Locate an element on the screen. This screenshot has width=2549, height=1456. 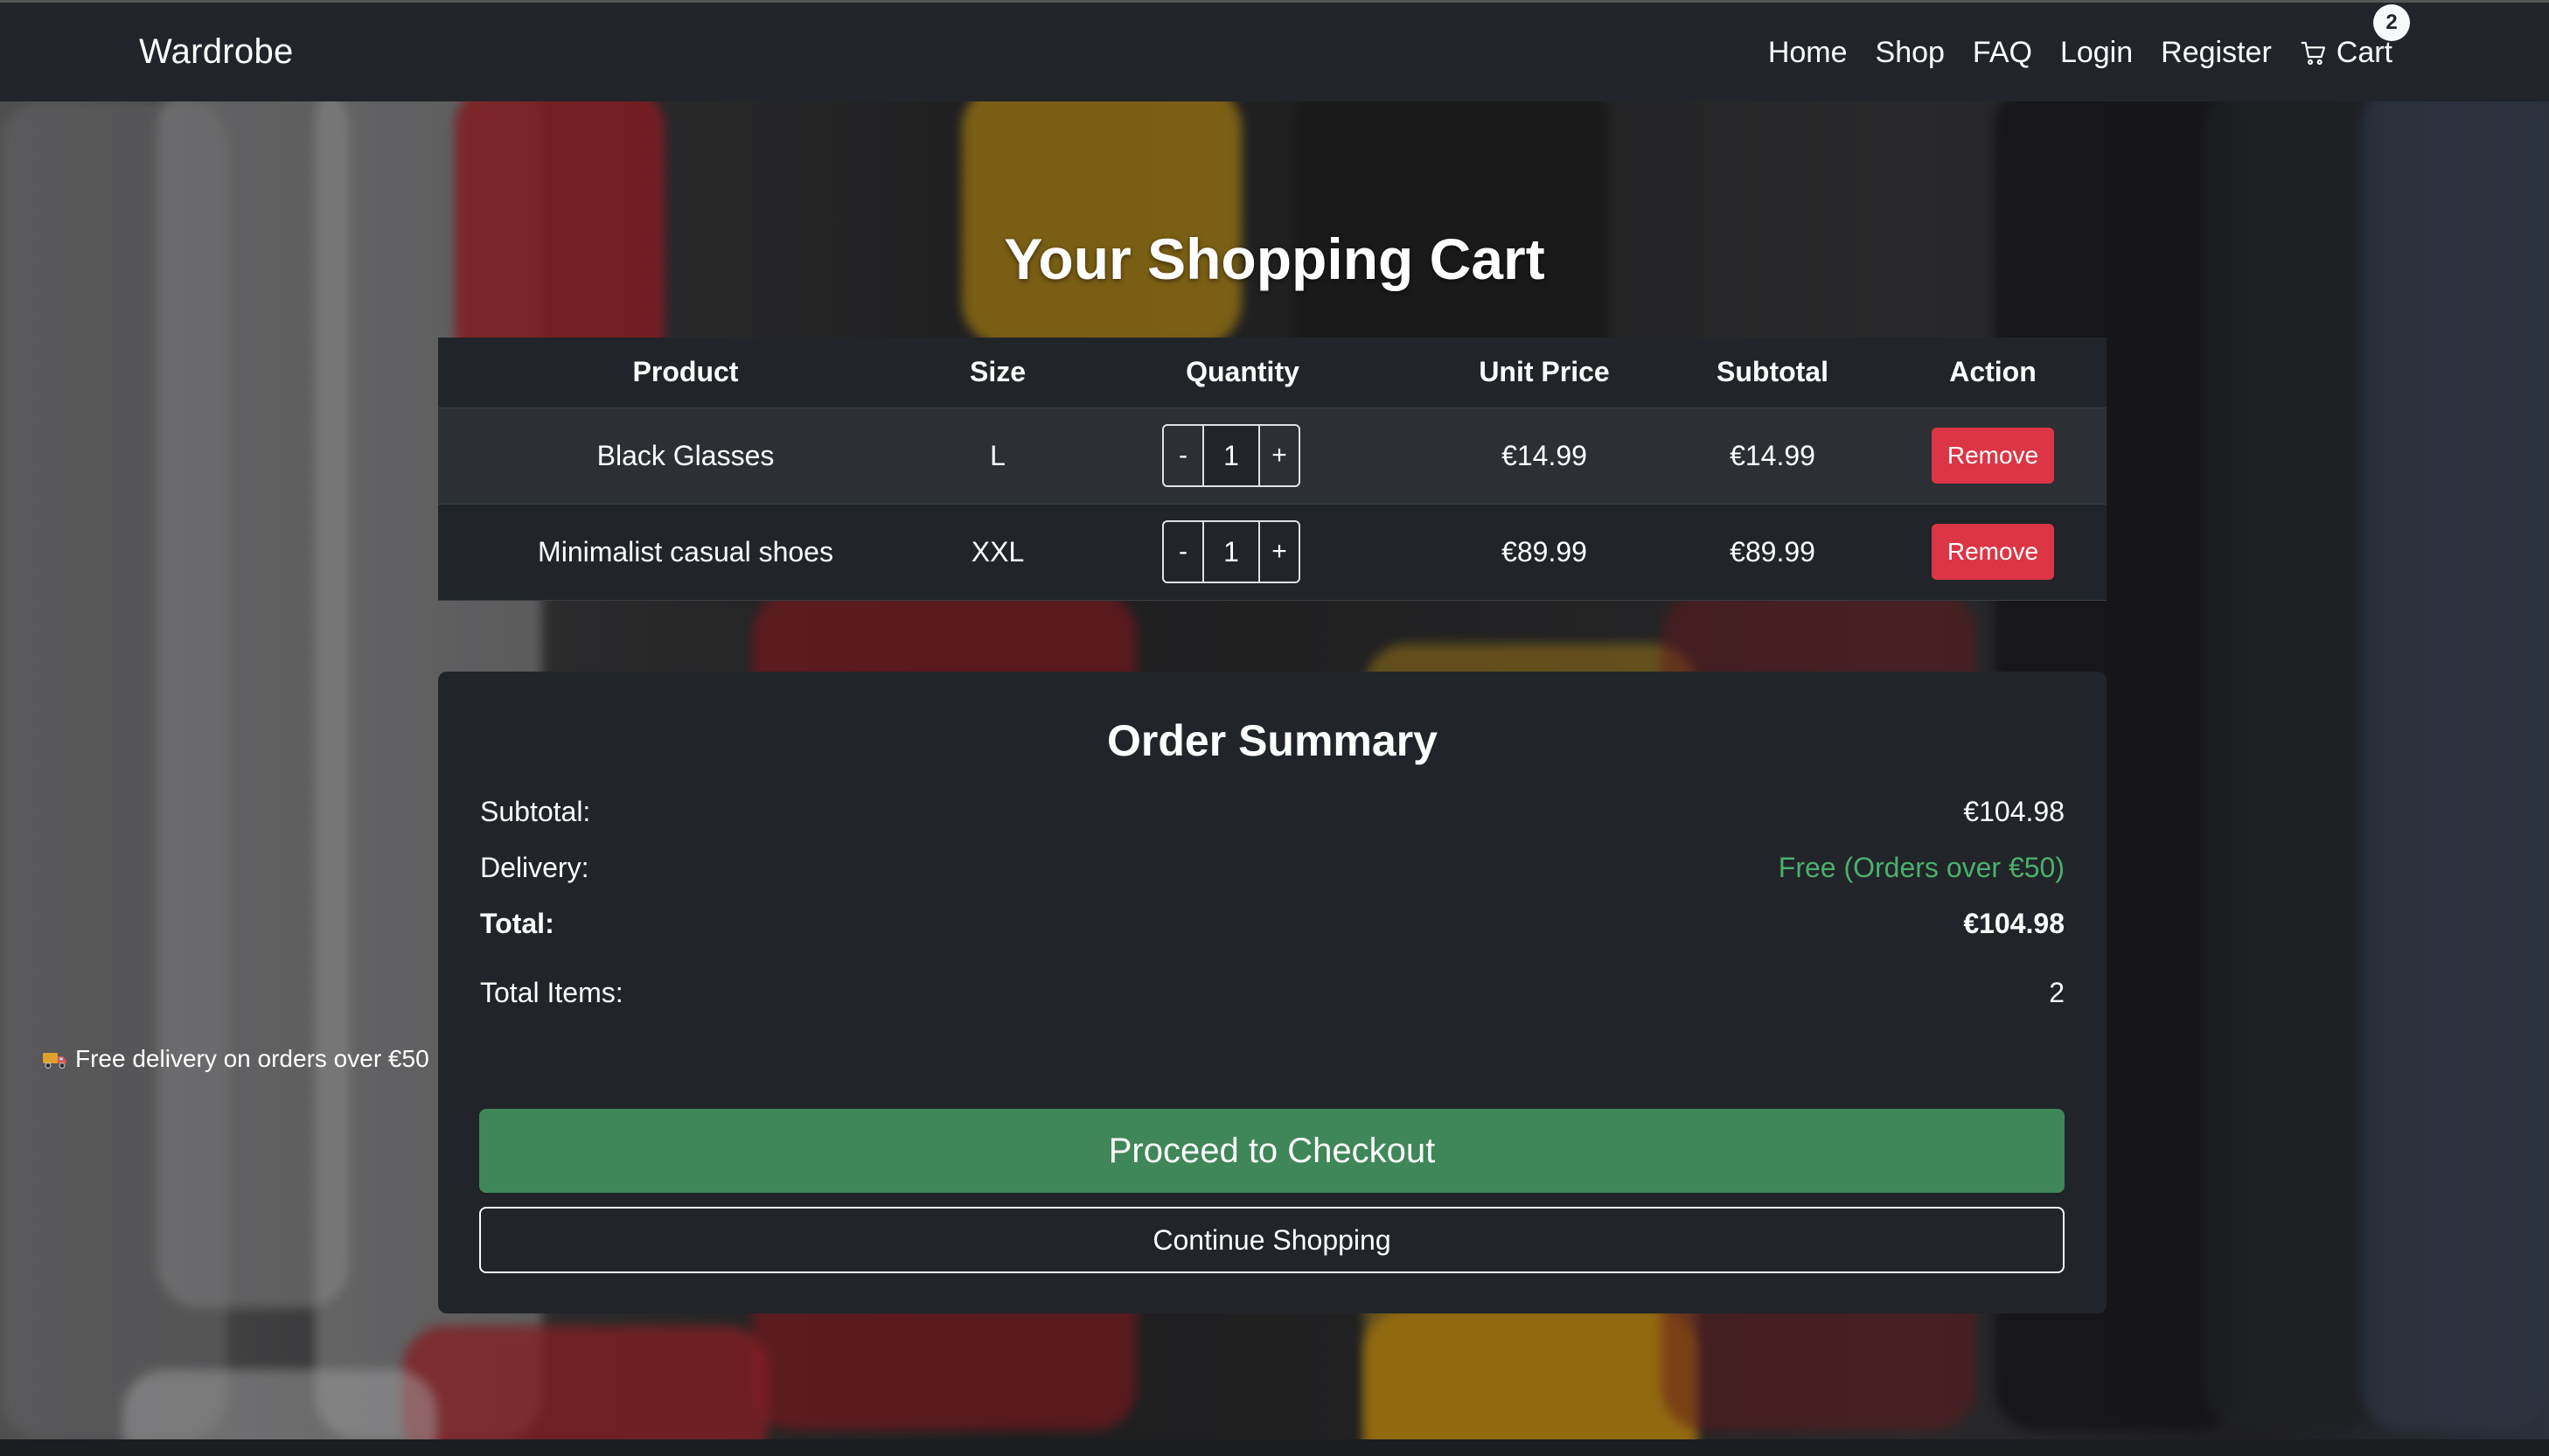
product-size: L is located at coordinates (997, 456).